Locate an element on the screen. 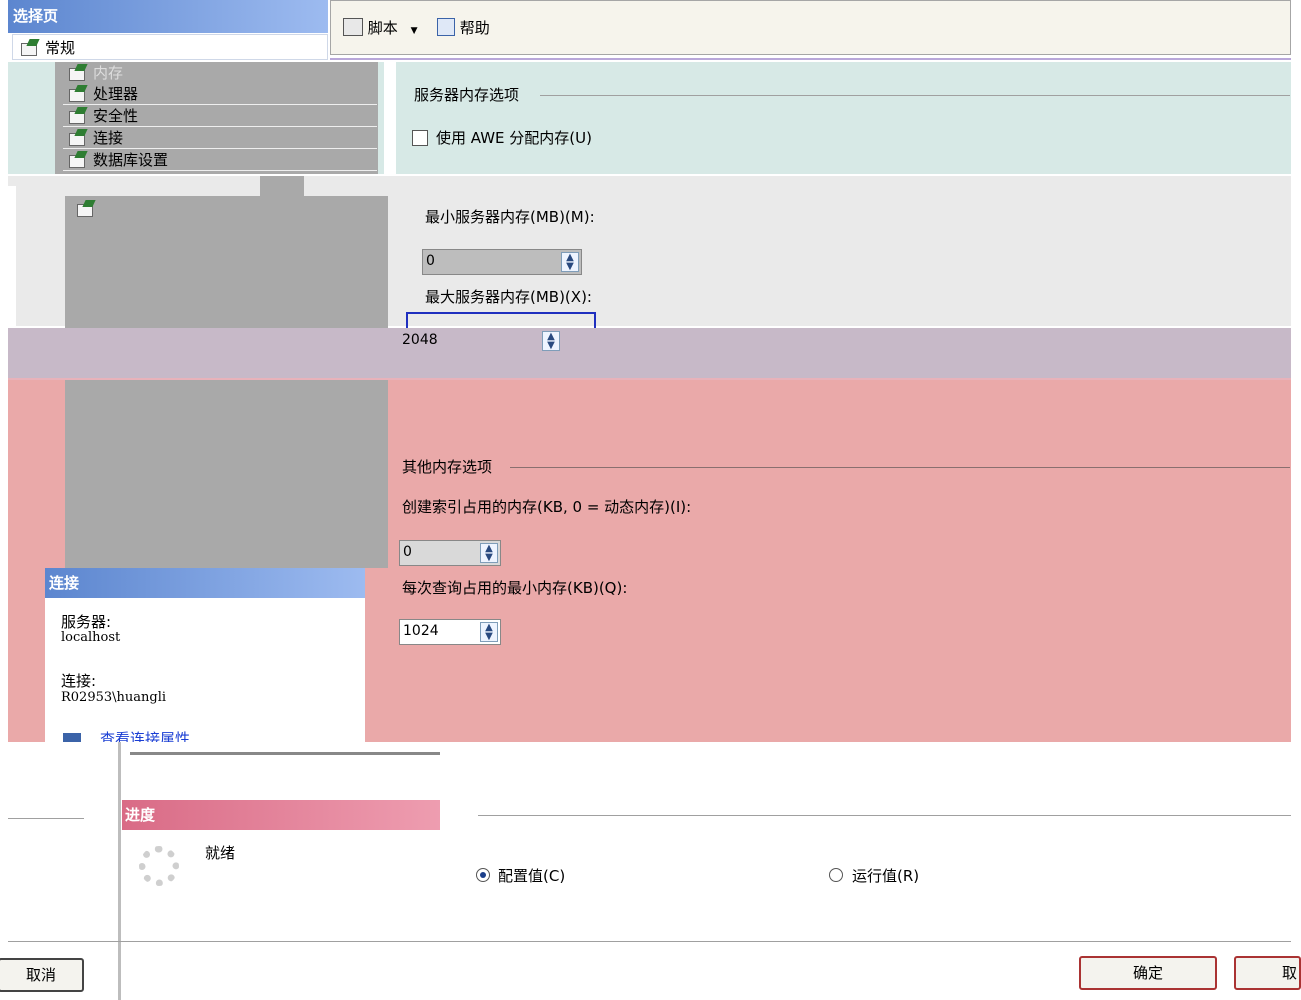 This screenshot has height=1000, width=1301. left-panel-lower is located at coordinates (226, 474).